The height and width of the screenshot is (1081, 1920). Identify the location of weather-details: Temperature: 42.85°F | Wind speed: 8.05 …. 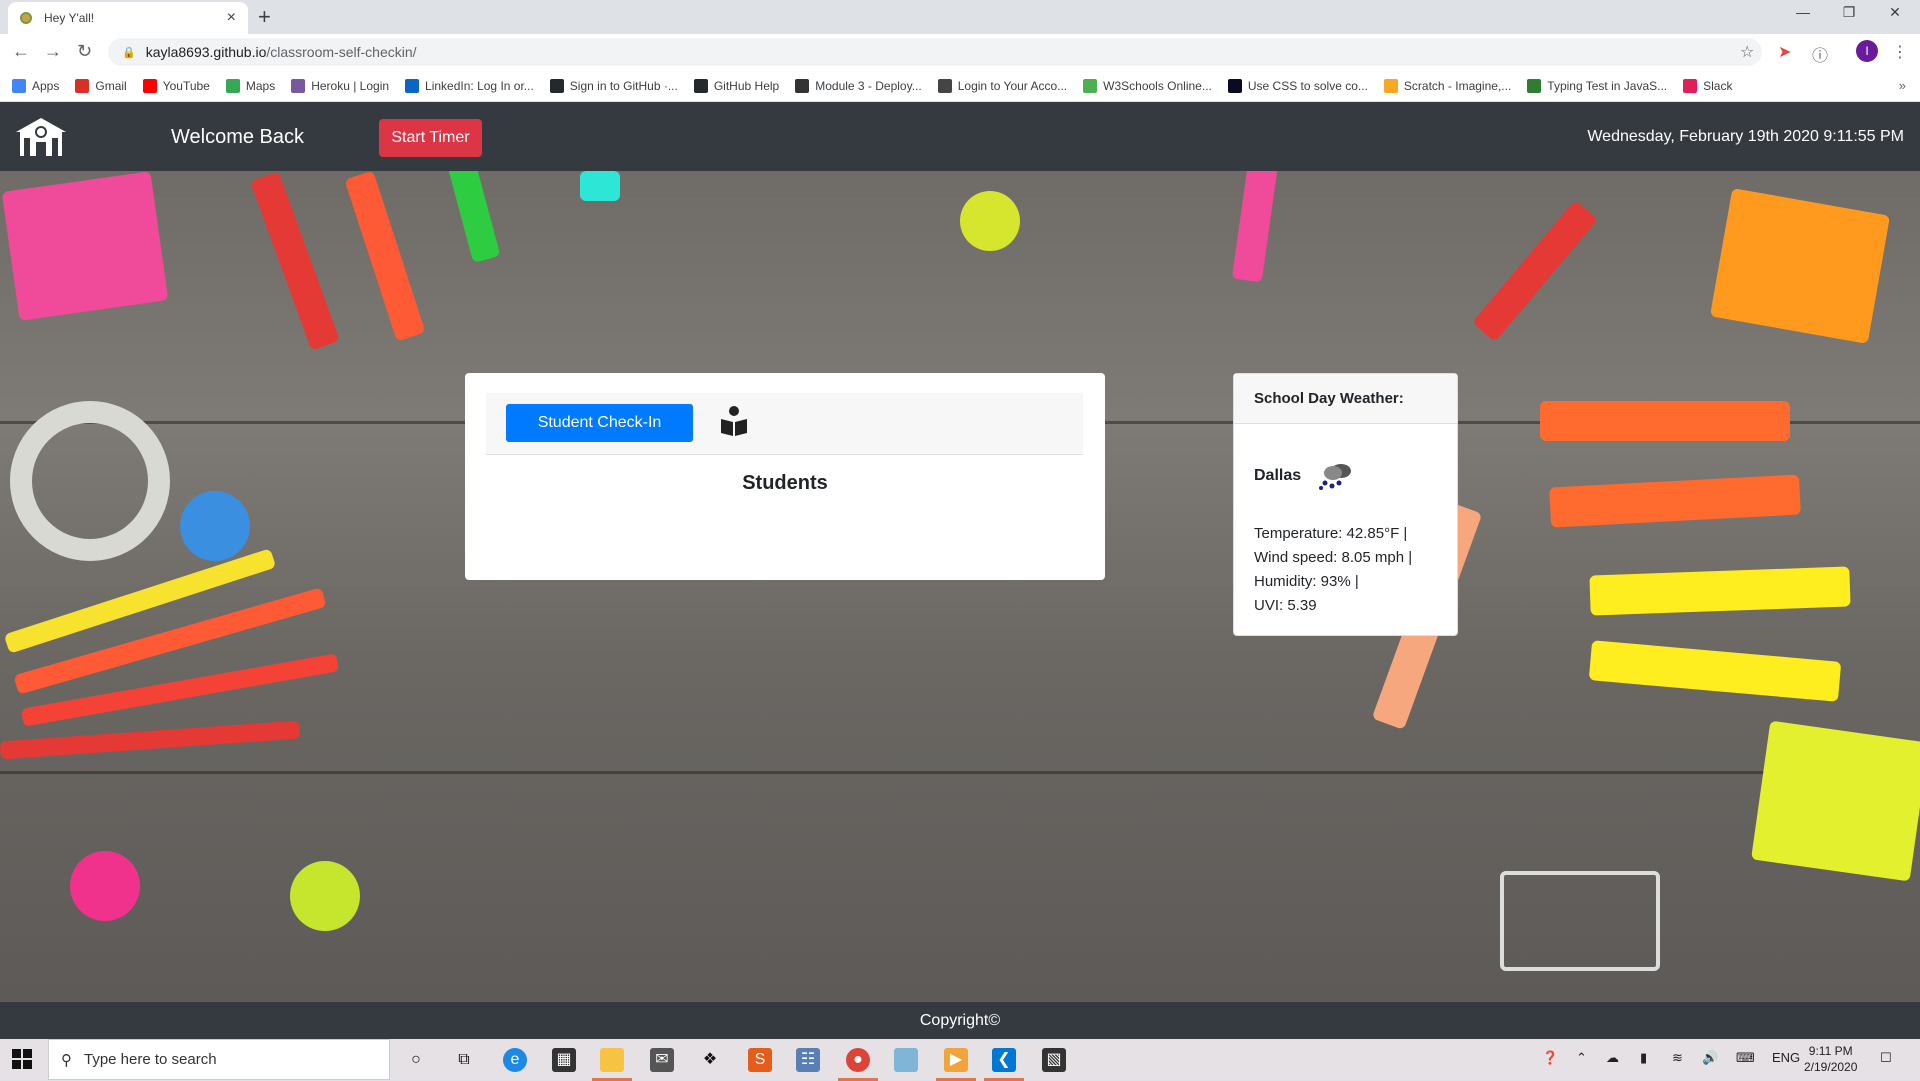
(1333, 570).